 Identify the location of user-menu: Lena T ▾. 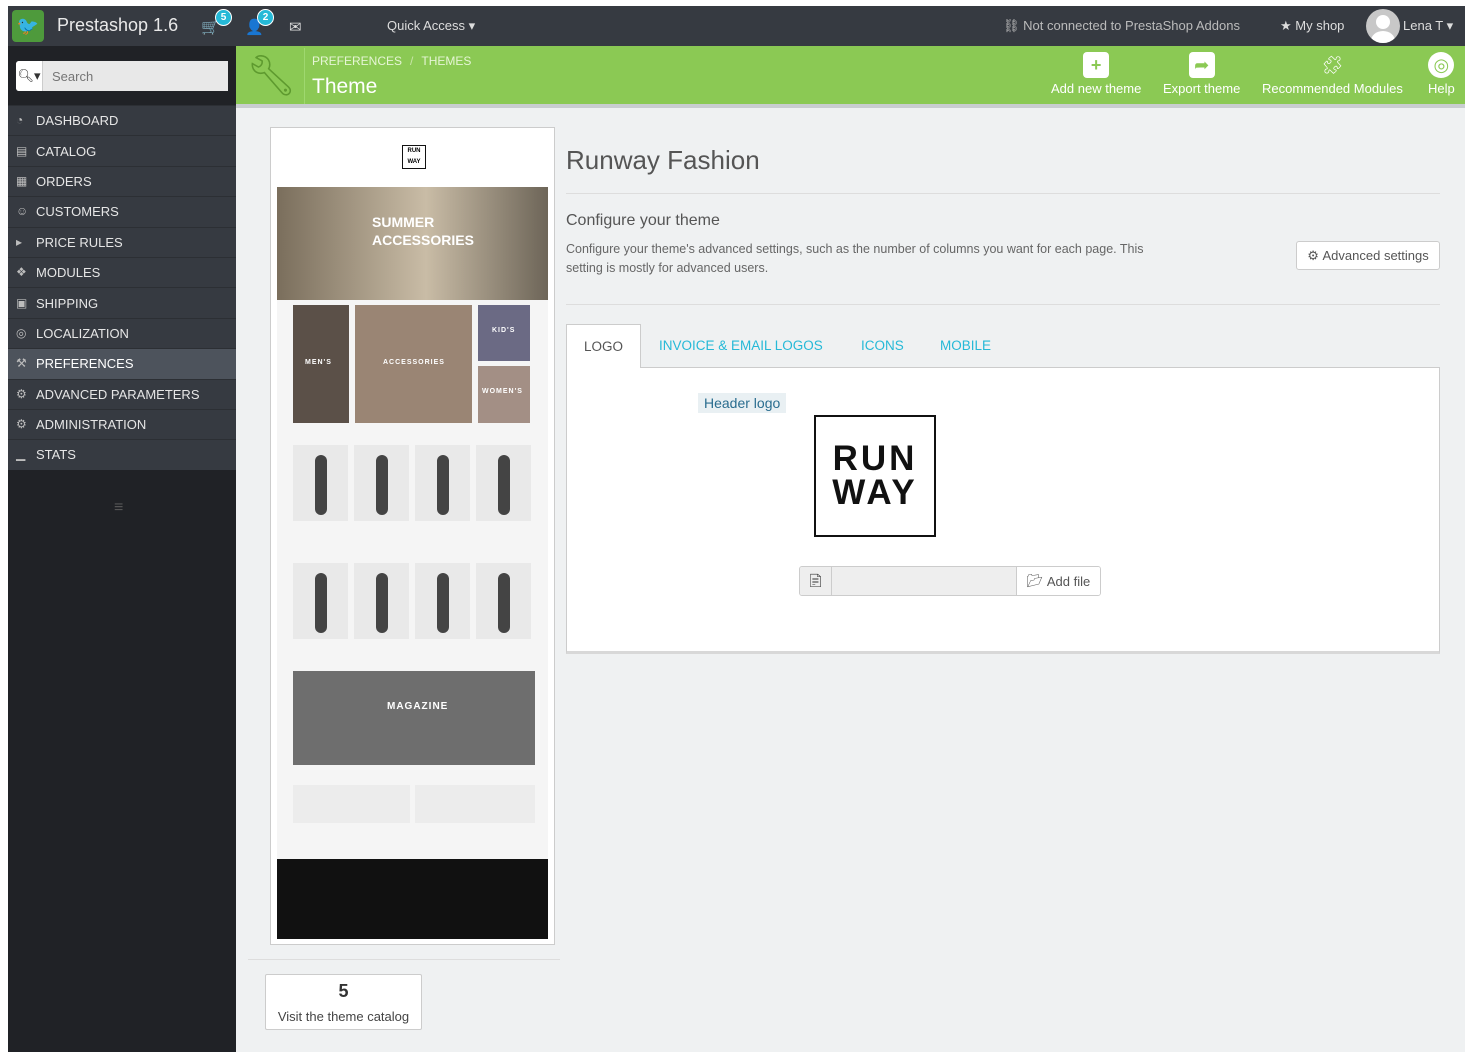
(1428, 26).